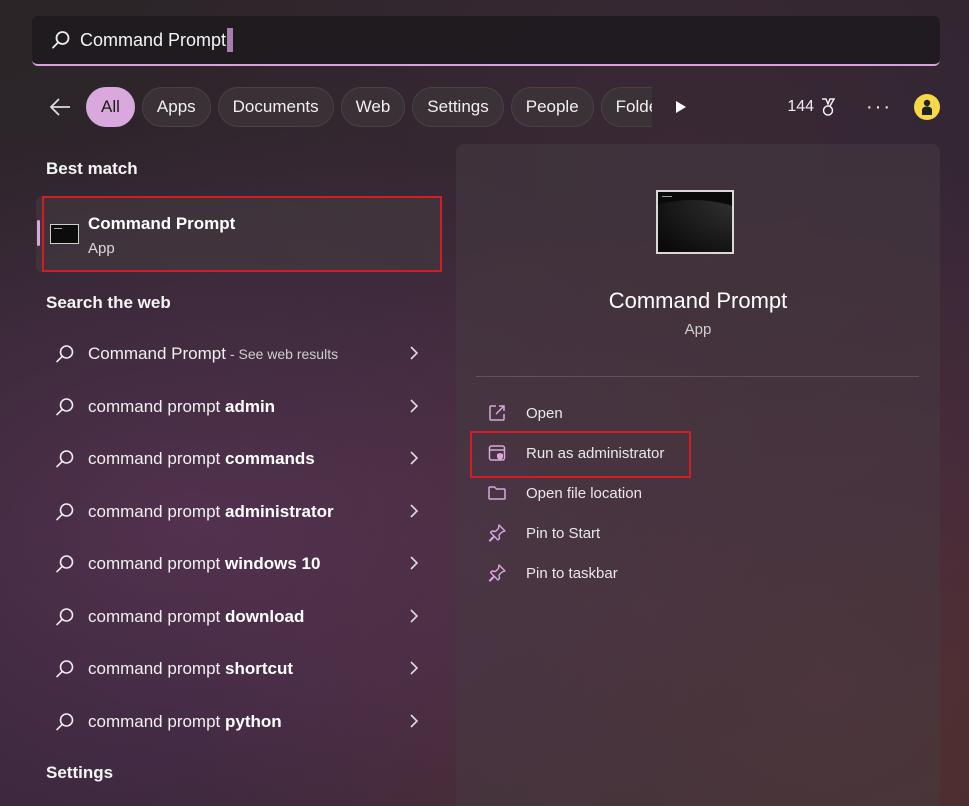 Image resolution: width=969 pixels, height=806 pixels. Describe the element at coordinates (110, 107) in the screenshot. I see `tab-all: All` at that location.